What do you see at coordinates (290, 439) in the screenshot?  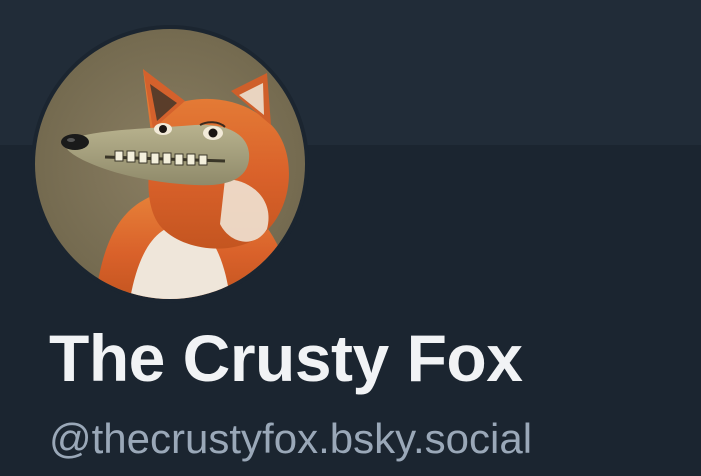 I see `profile-handle: @thecrustyfox.bsky.social` at bounding box center [290, 439].